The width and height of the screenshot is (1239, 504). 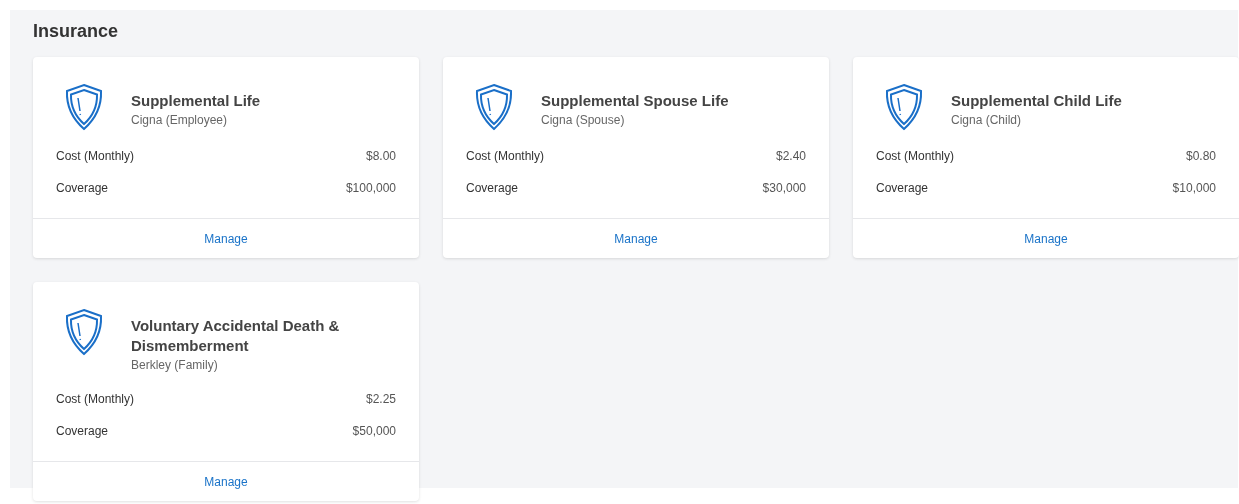 I want to click on row-value: $100,000, so click(x=370, y=188).